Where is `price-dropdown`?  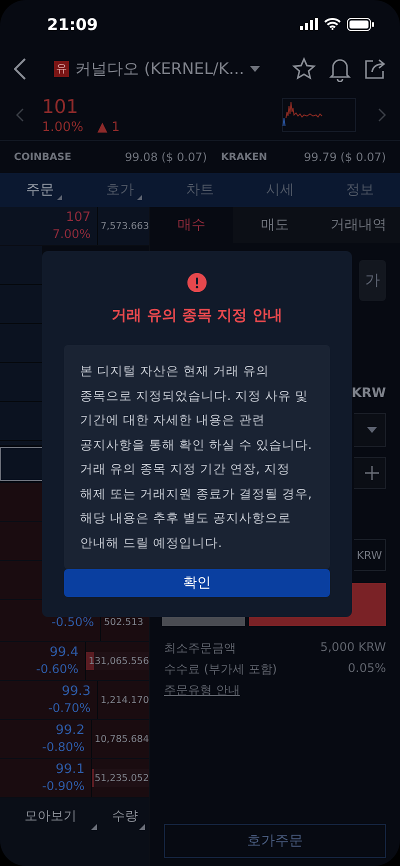 price-dropdown is located at coordinates (370, 430).